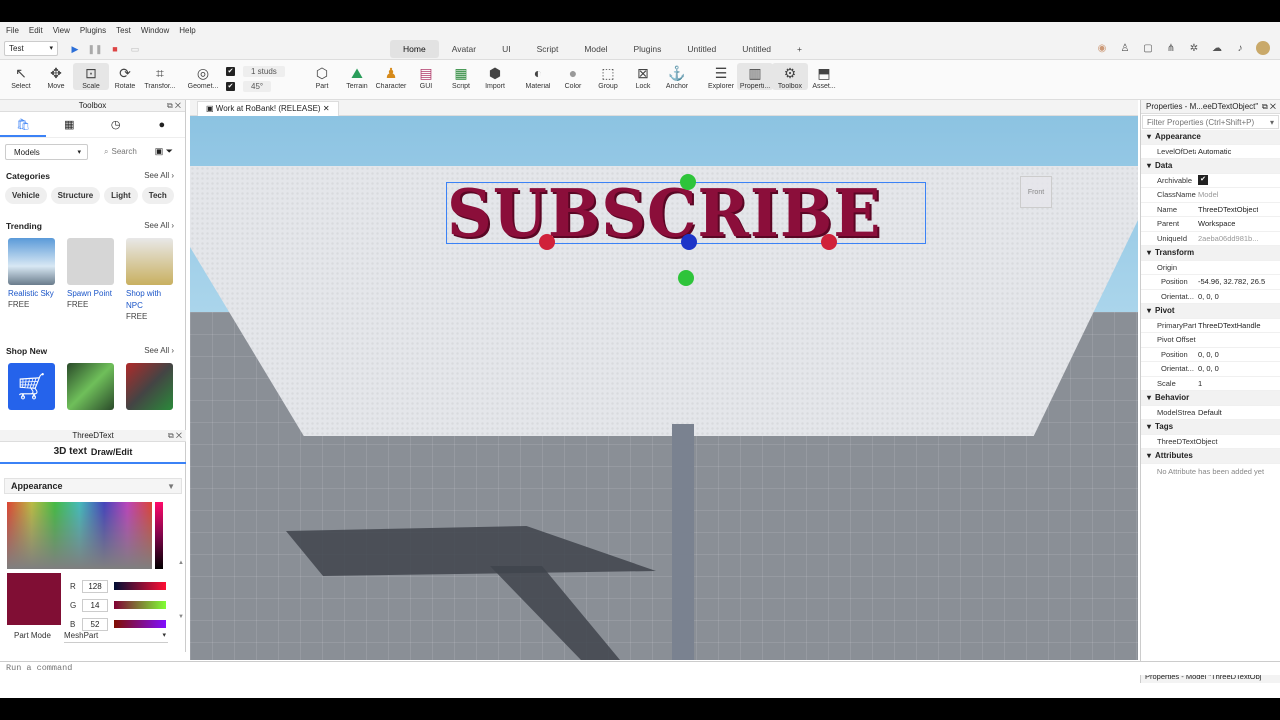 The width and height of the screenshot is (1280, 720). What do you see at coordinates (1272, 122) in the screenshot?
I see `chevron-down-icon: ▾` at bounding box center [1272, 122].